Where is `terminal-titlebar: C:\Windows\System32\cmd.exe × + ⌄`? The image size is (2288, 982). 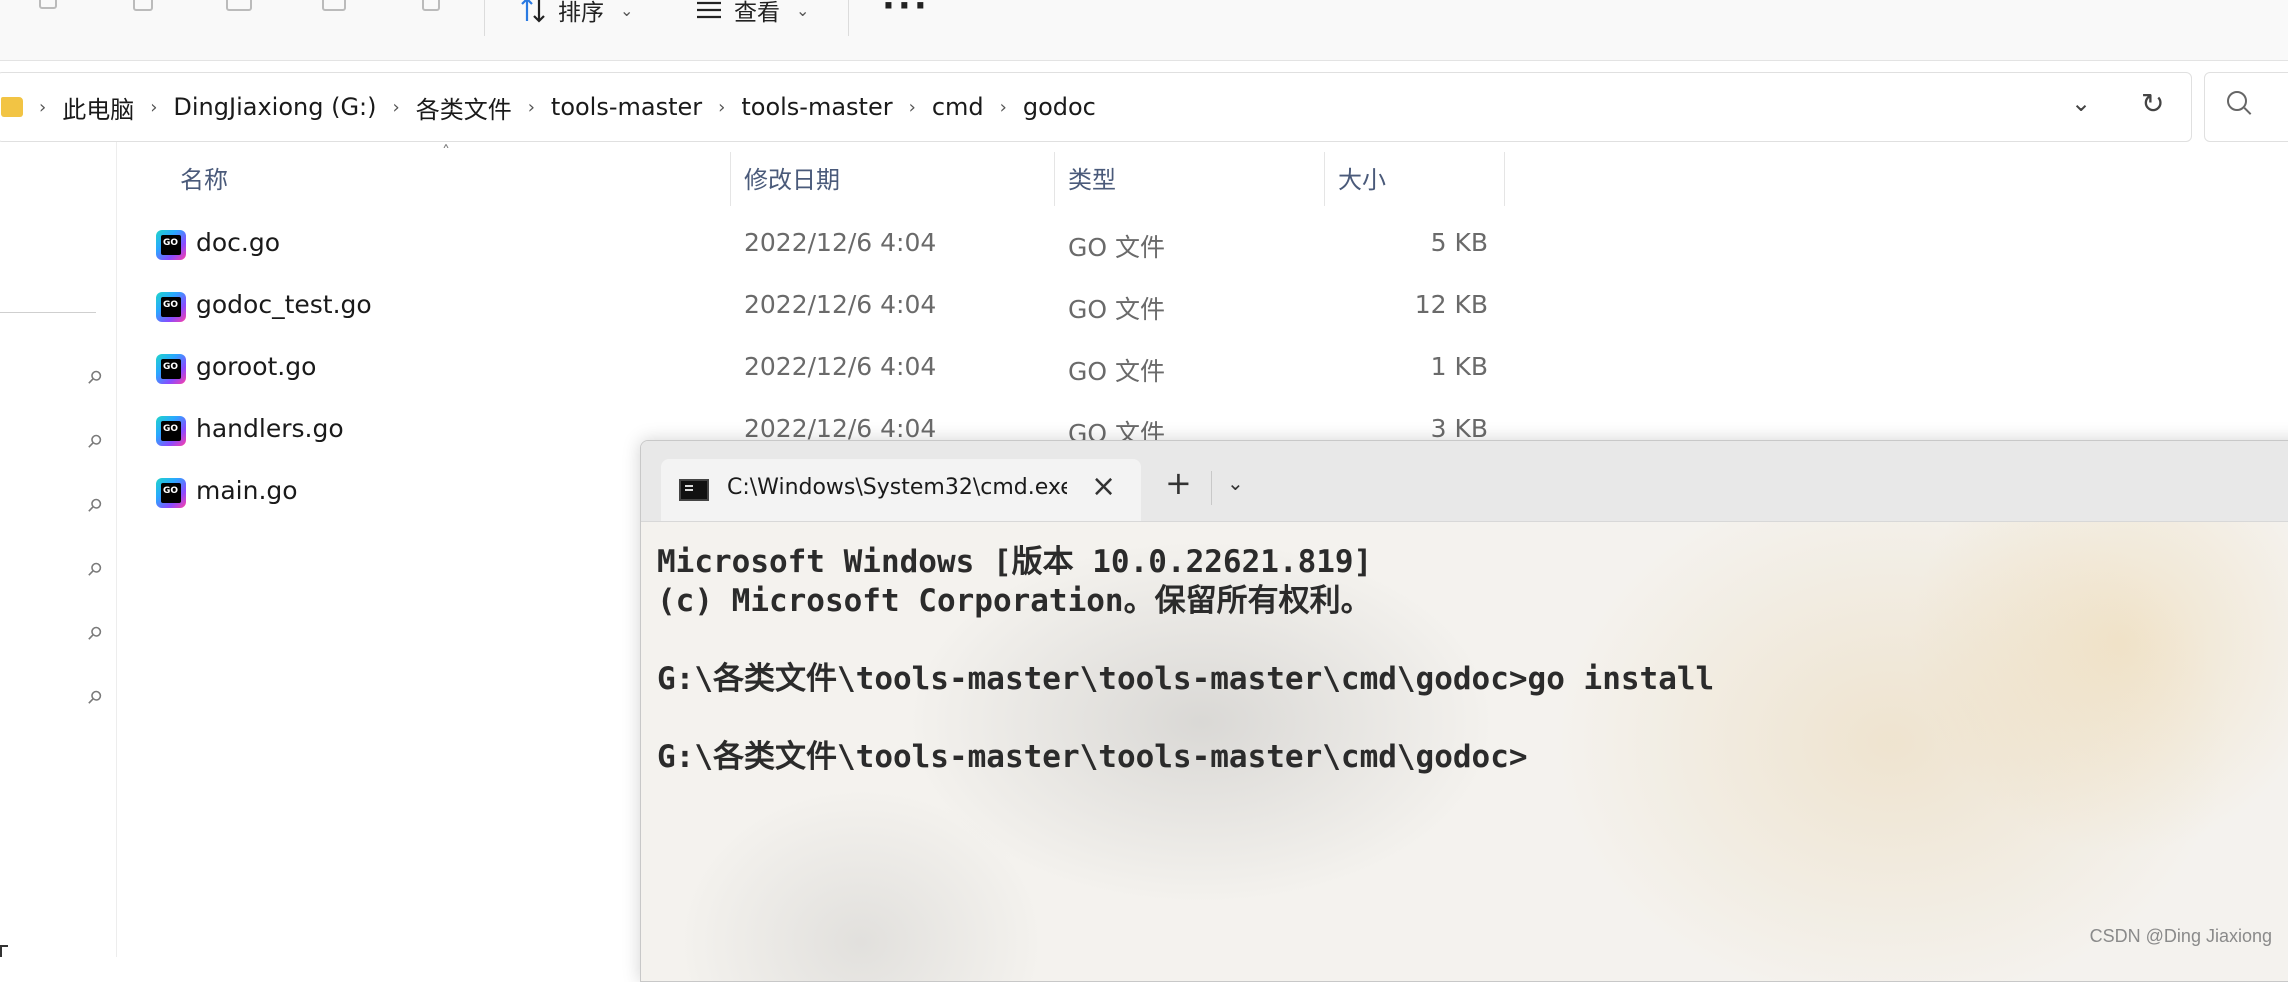
terminal-titlebar: C:\Windows\System32\cmd.exe × + ⌄ is located at coordinates (1464, 481).